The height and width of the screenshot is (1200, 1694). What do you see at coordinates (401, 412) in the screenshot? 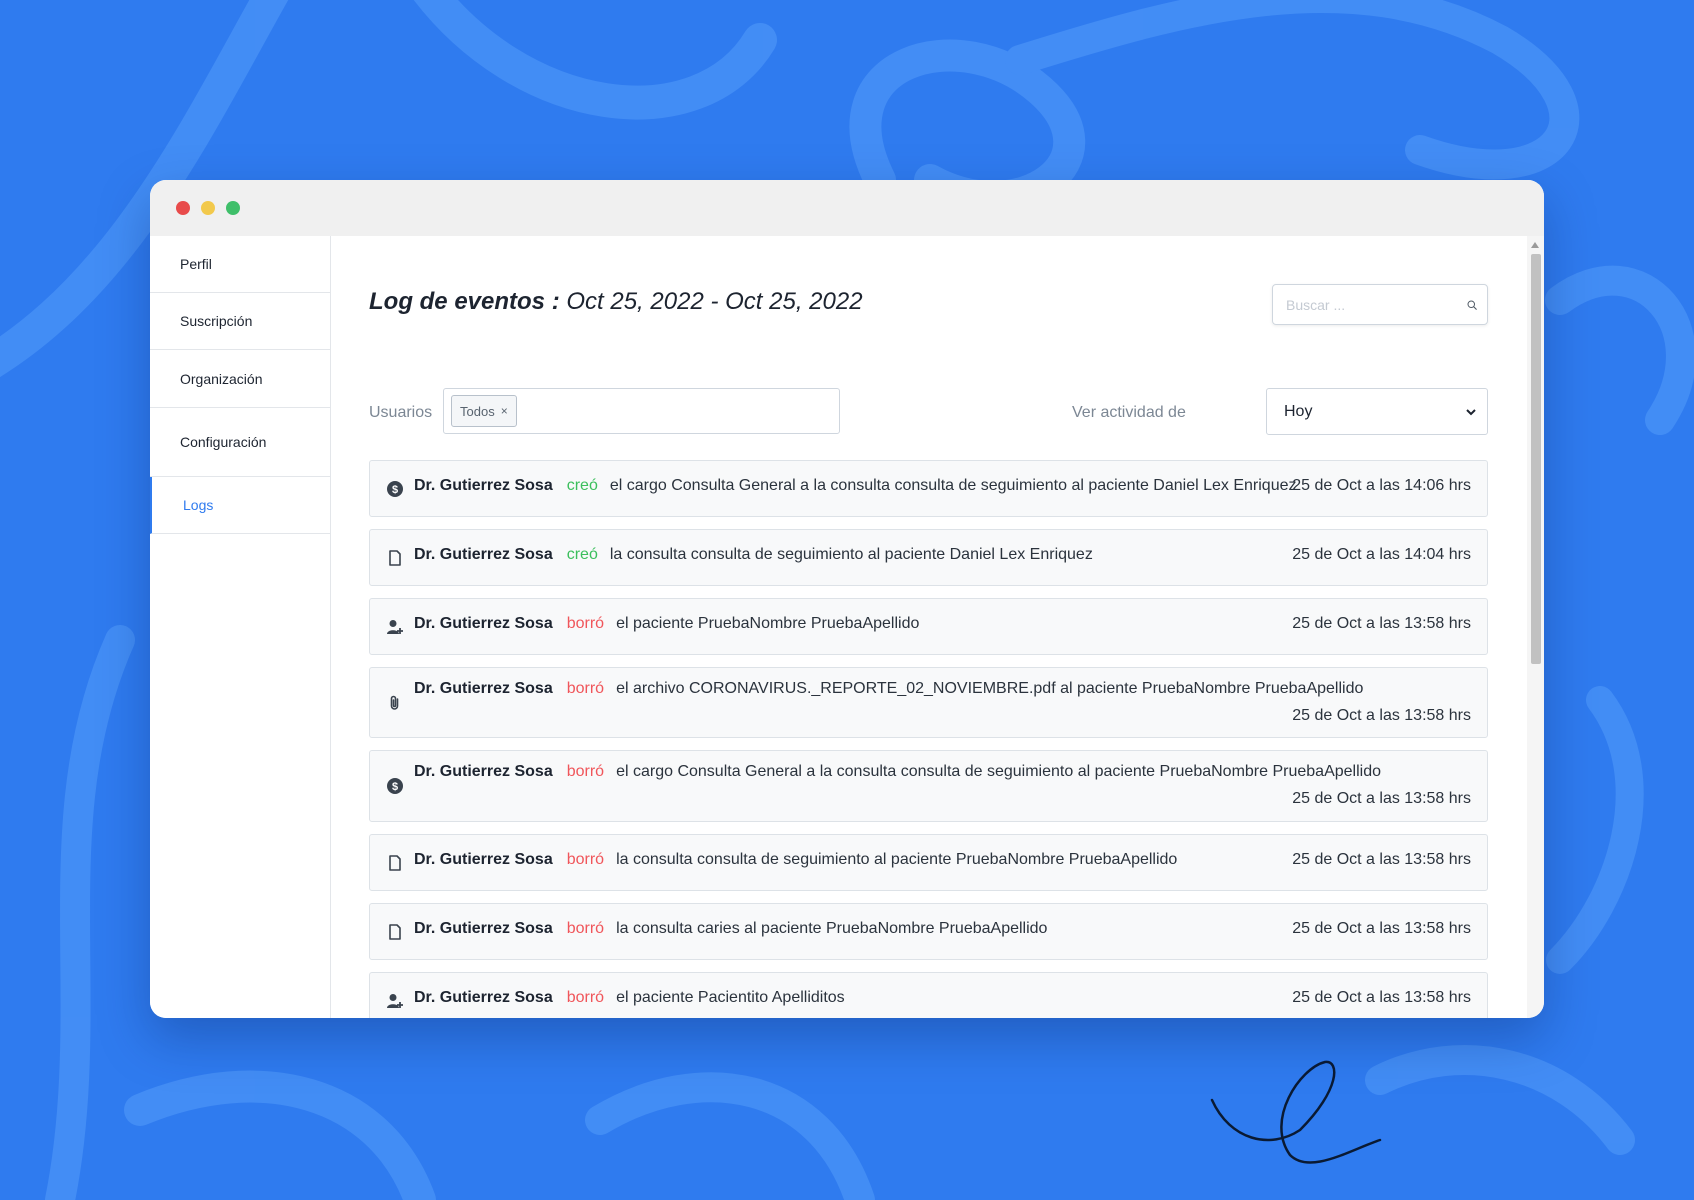
I see `users-filter-label: Usuarios` at bounding box center [401, 412].